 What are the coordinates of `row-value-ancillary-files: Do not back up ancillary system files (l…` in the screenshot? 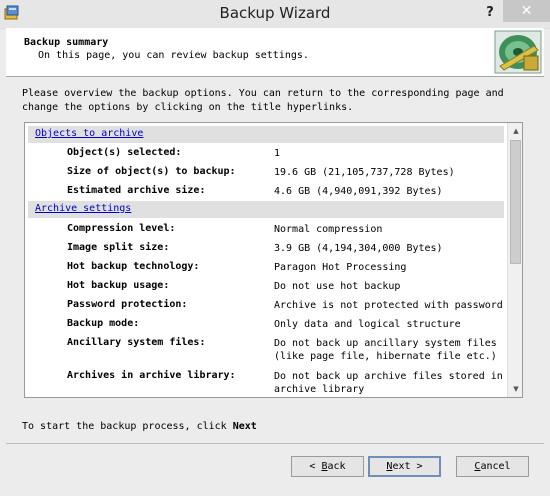 It's located at (385, 350).